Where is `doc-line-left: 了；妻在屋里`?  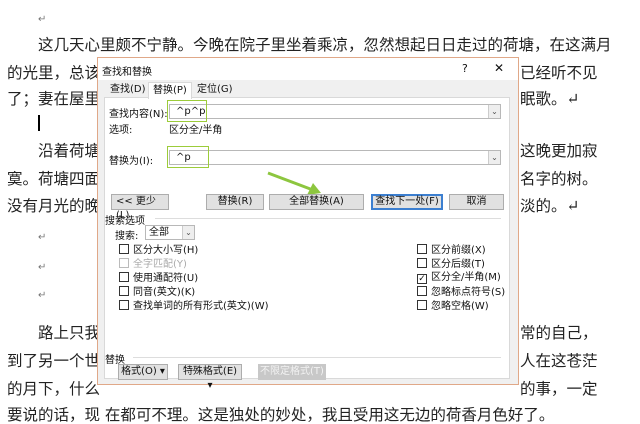 doc-line-left: 了；妻在屋里 is located at coordinates (54, 99).